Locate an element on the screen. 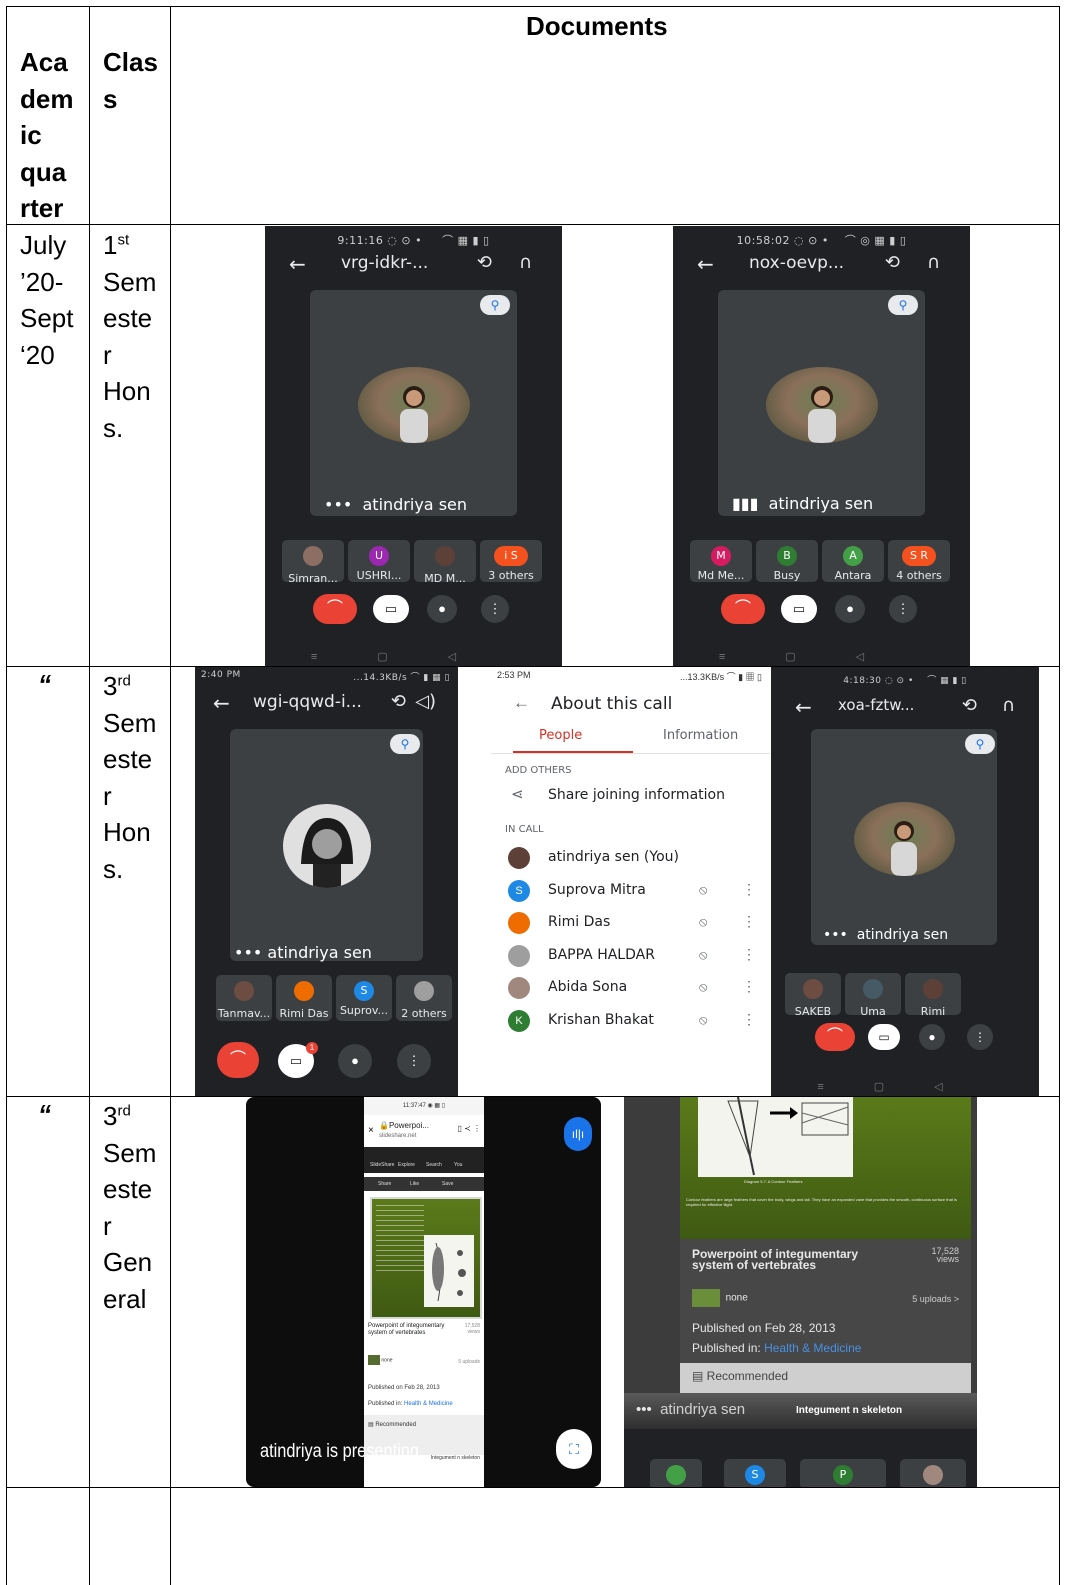 This screenshot has width=1069, height=1585. uploads-link: 5 uploads is located at coordinates (469, 1362).